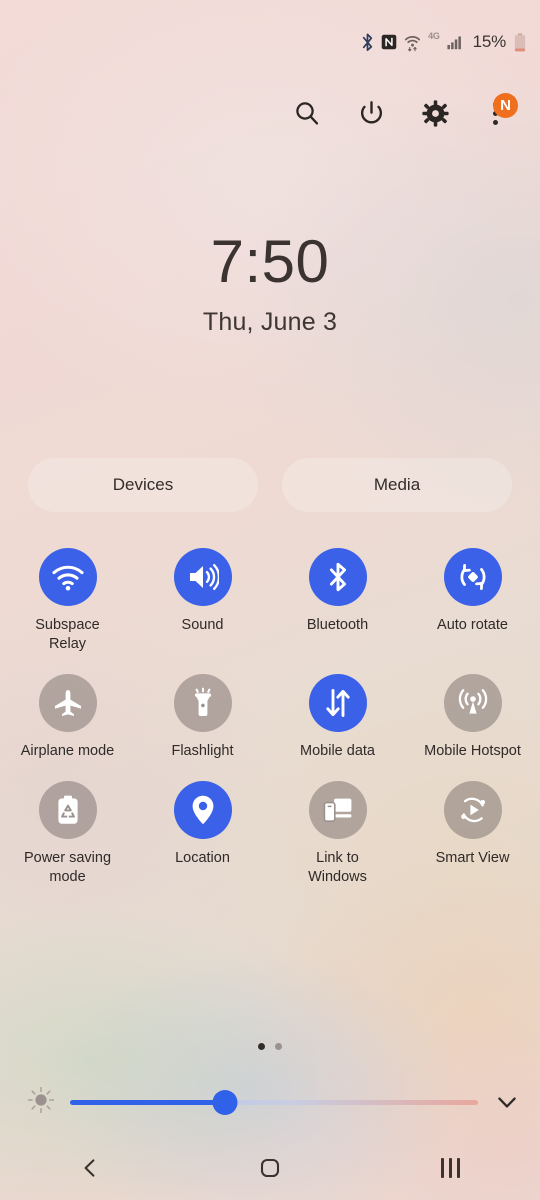 This screenshot has width=540, height=1200. Describe the element at coordinates (67, 703) in the screenshot. I see `airplane-icon` at that location.